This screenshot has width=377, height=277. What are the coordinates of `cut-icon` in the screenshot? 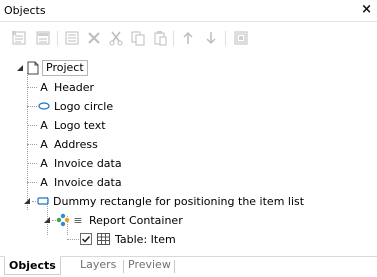 It's located at (116, 38).